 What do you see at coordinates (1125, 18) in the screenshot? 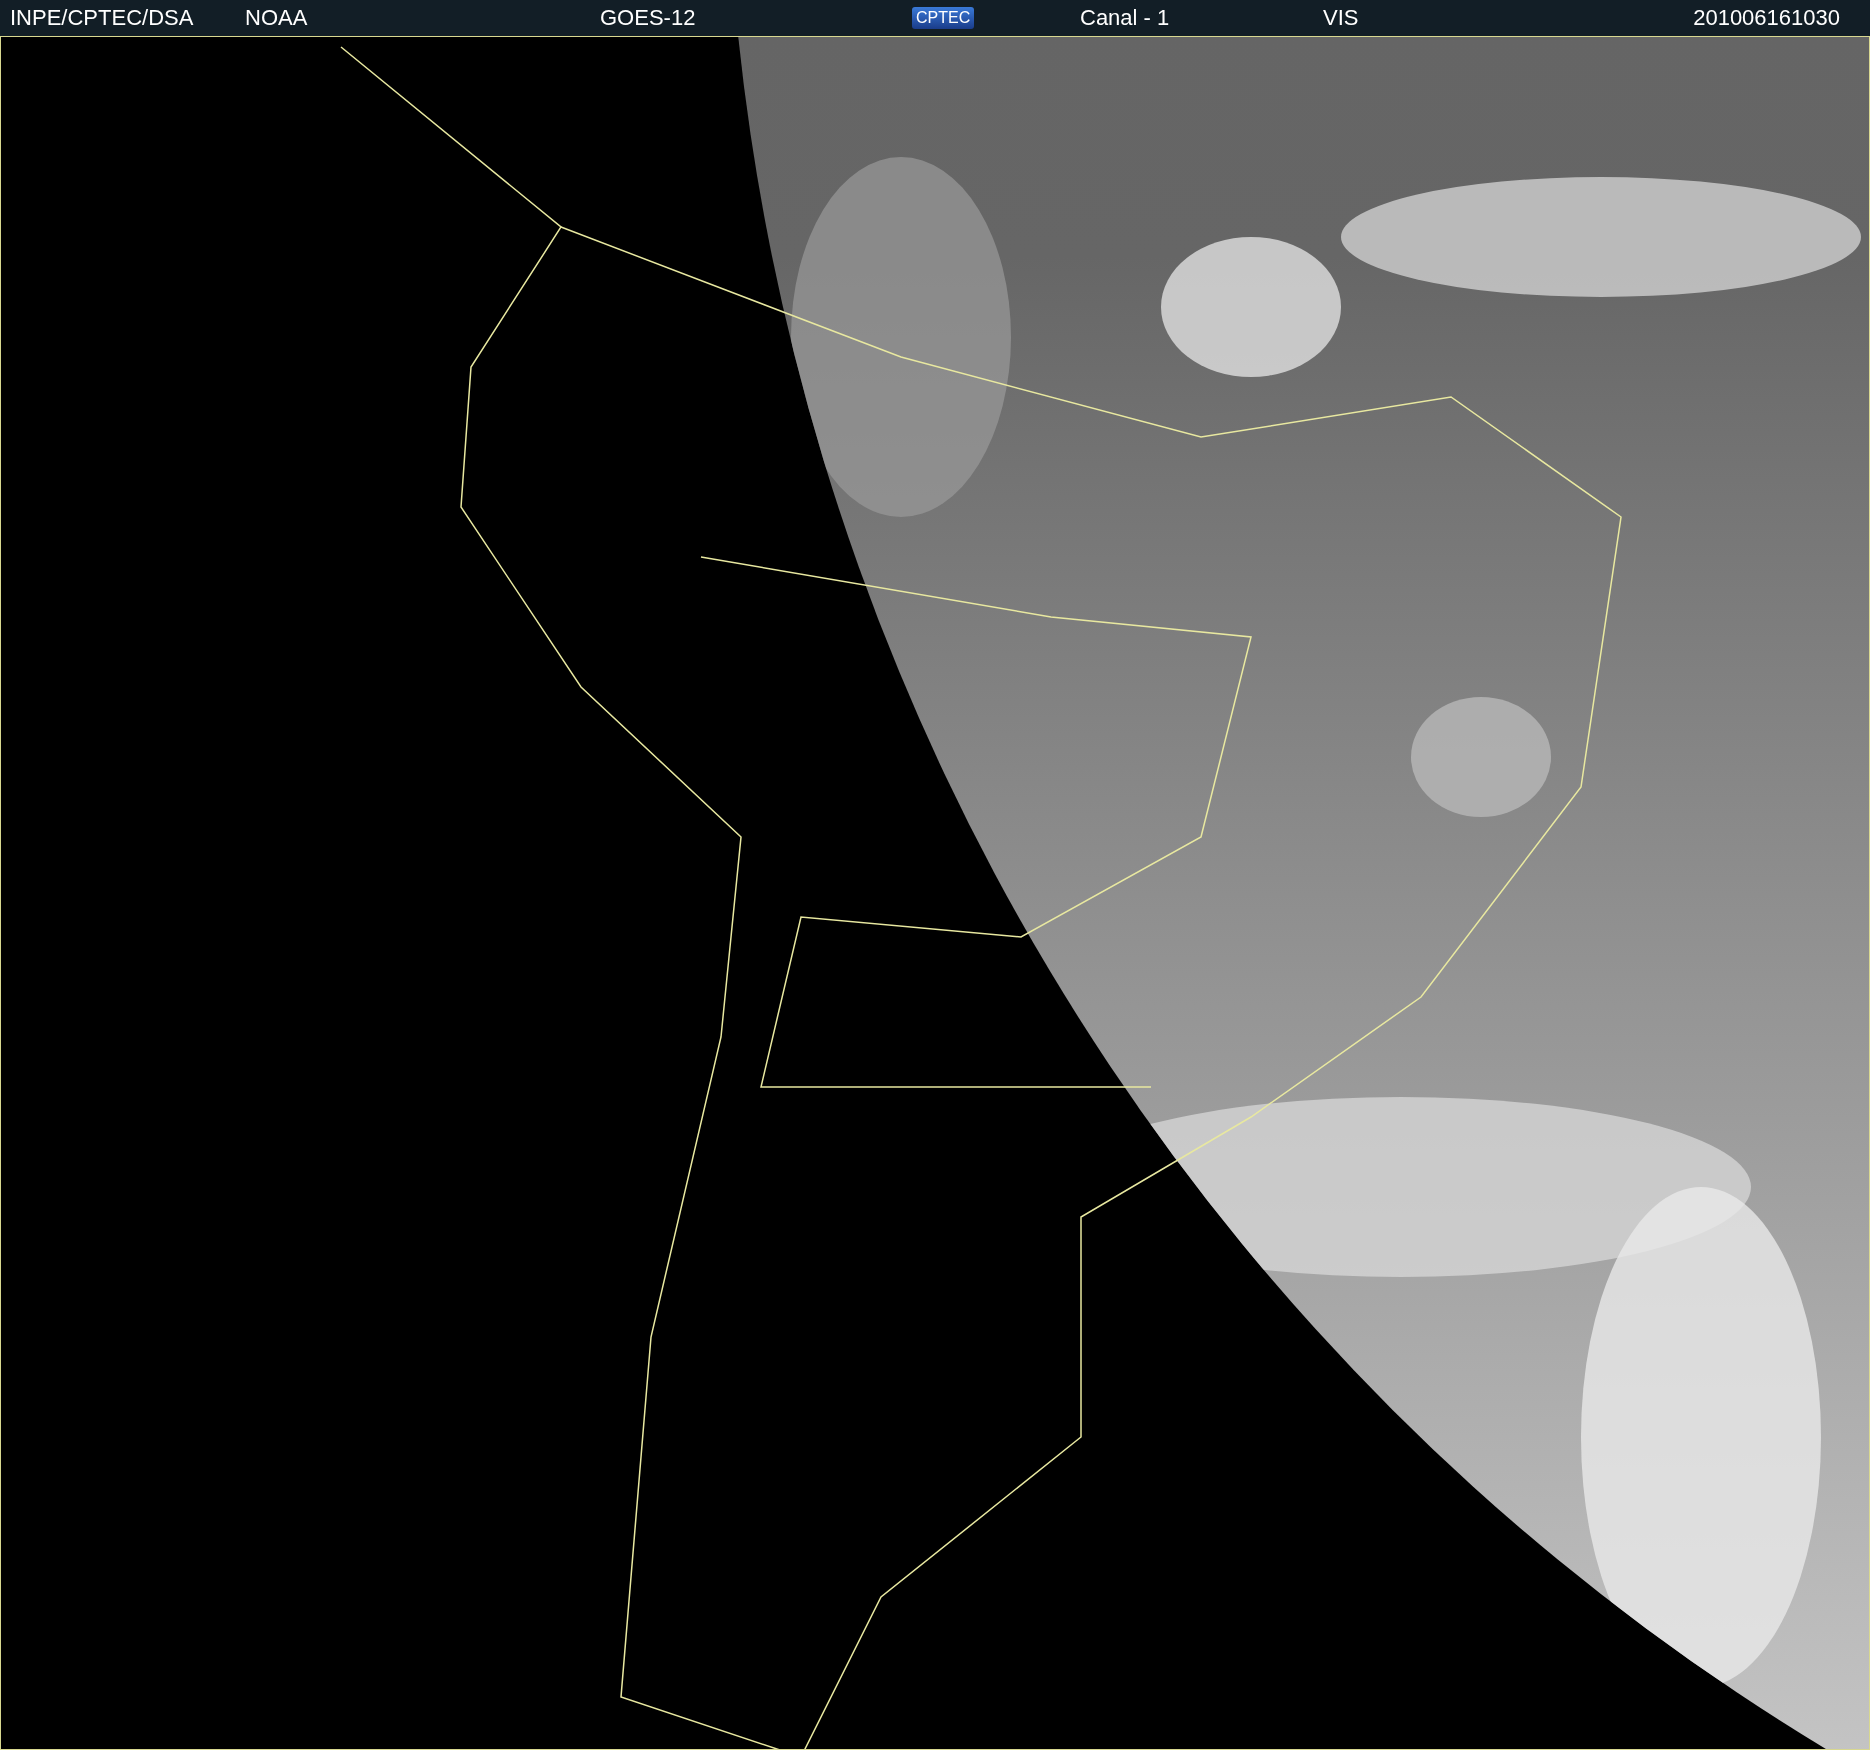
I see `channel-label: Canal - 1` at bounding box center [1125, 18].